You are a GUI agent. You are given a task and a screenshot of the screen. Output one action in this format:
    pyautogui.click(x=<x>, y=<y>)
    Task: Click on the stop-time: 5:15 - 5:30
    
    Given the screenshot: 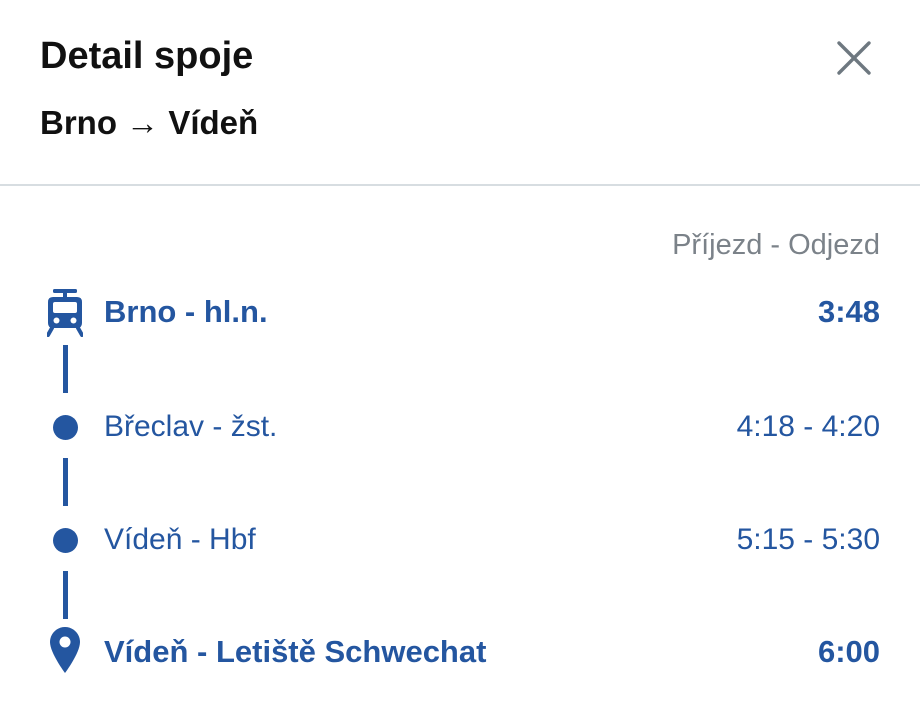 What is the action you would take?
    pyautogui.click(x=808, y=539)
    